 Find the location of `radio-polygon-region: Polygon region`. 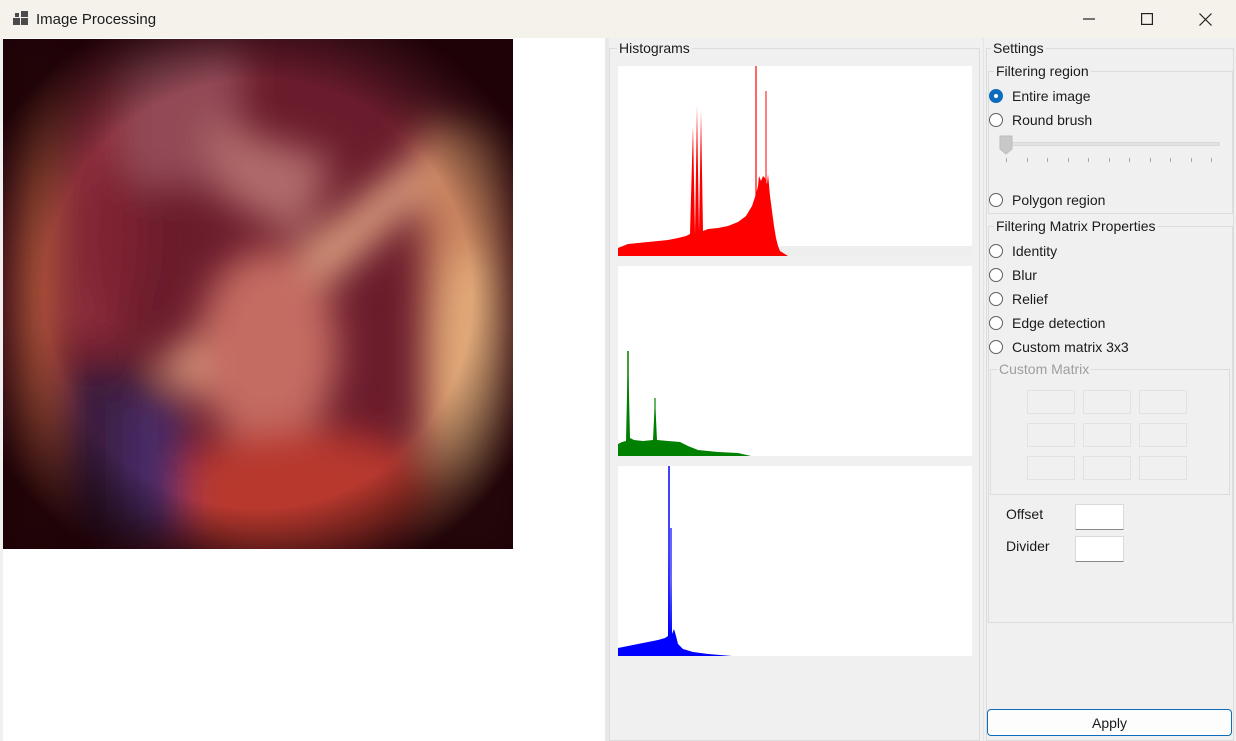

radio-polygon-region: Polygon region is located at coordinates (1047, 200).